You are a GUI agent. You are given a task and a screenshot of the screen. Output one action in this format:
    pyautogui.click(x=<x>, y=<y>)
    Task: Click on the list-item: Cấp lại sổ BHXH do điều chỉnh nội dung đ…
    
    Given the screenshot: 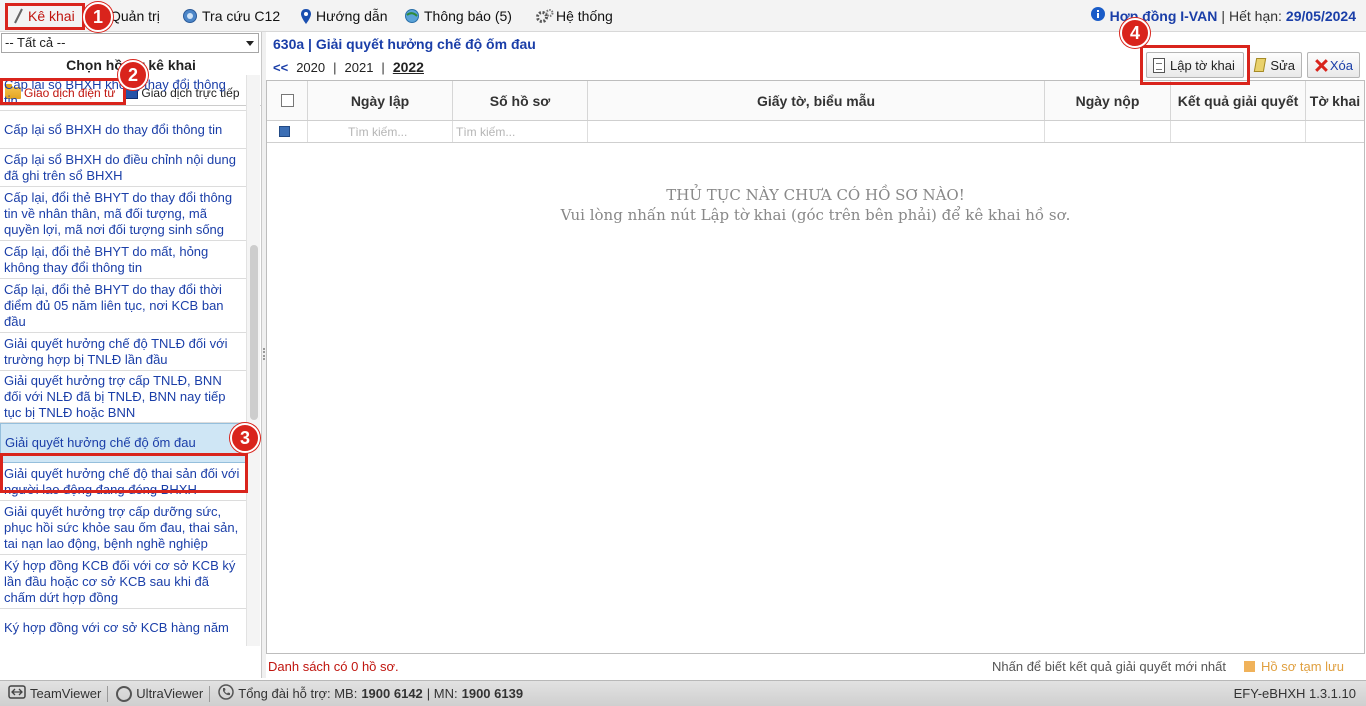 What is the action you would take?
    pyautogui.click(x=123, y=168)
    